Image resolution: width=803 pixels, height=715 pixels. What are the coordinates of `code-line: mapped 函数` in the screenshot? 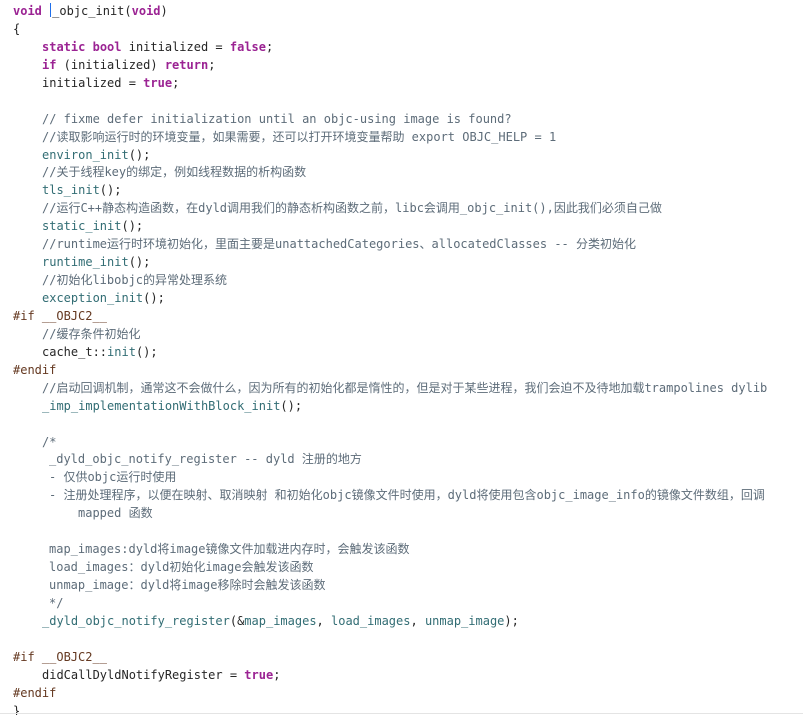 It's located at (405, 514).